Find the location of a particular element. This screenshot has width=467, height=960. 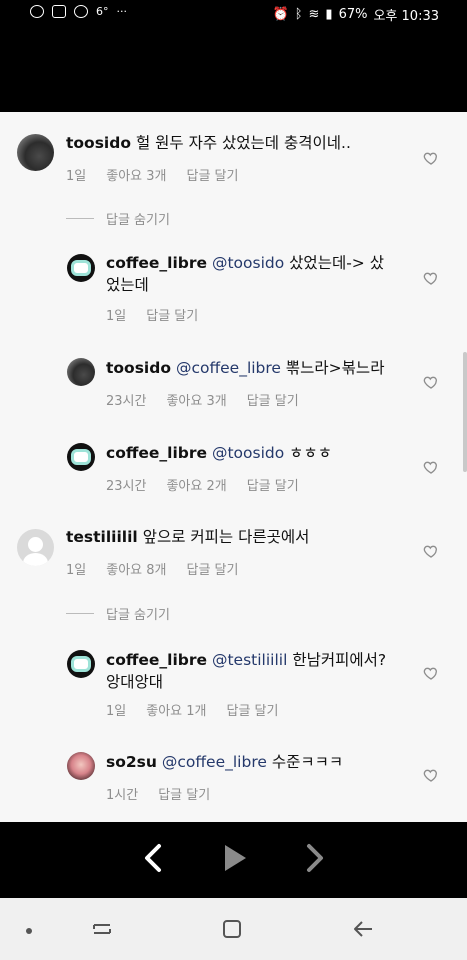

comment-meta: 1일 좋아요 1개 답글 달기 is located at coordinates (192, 709).